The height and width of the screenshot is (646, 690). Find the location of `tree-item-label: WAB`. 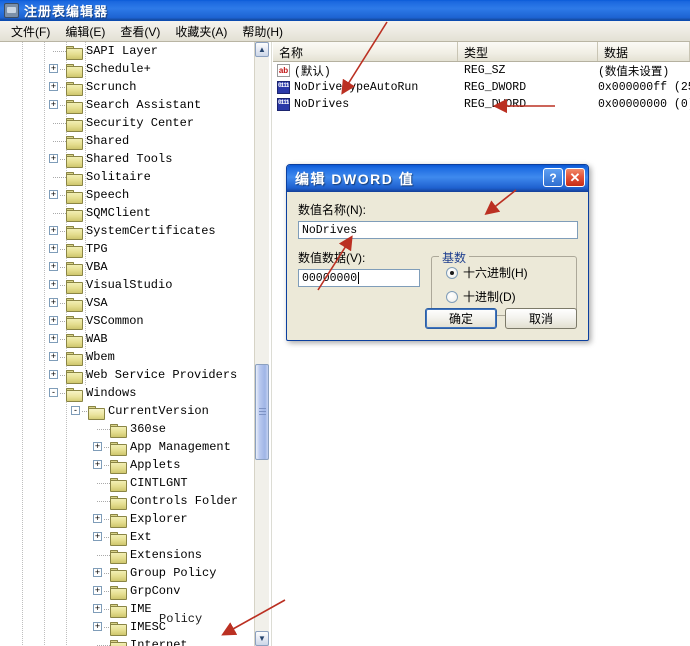

tree-item-label: WAB is located at coordinates (97, 339).